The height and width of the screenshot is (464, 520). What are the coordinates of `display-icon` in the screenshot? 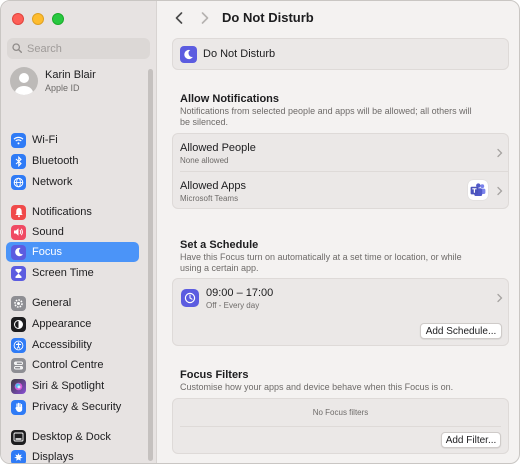 It's located at (18, 456).